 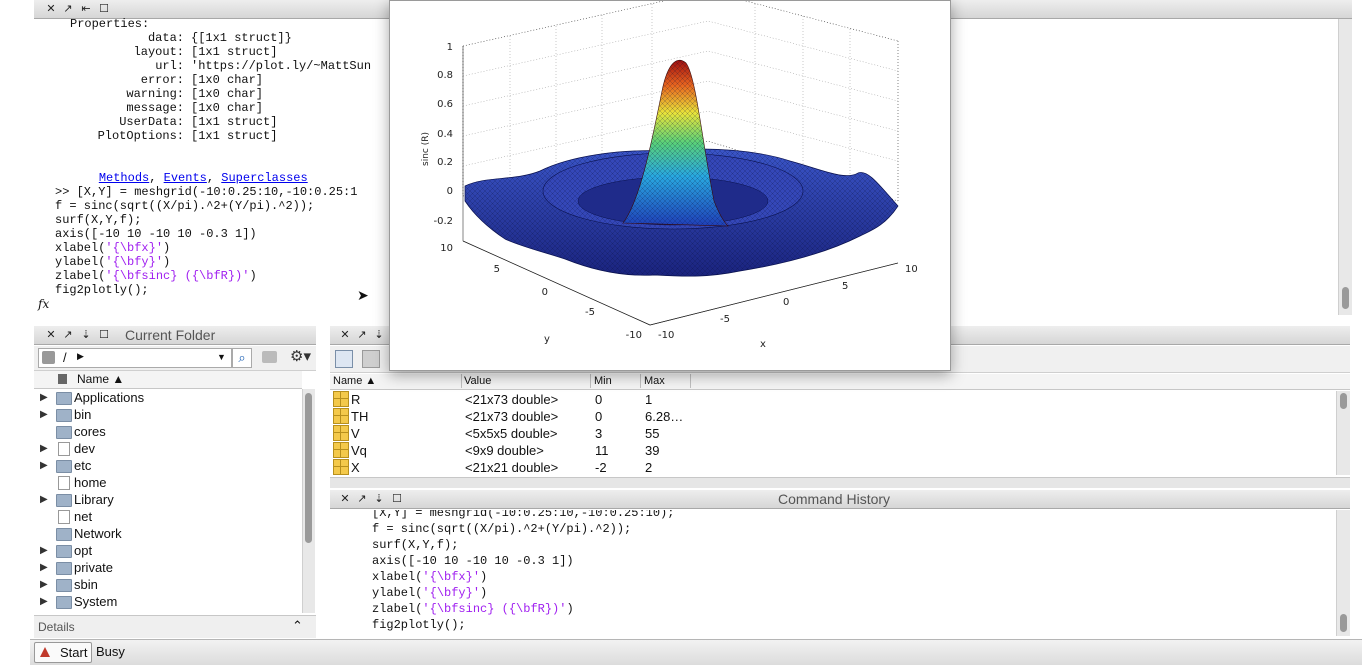 What do you see at coordinates (135, 358) in the screenshot?
I see `path-dropdown: / ▶ ▼` at bounding box center [135, 358].